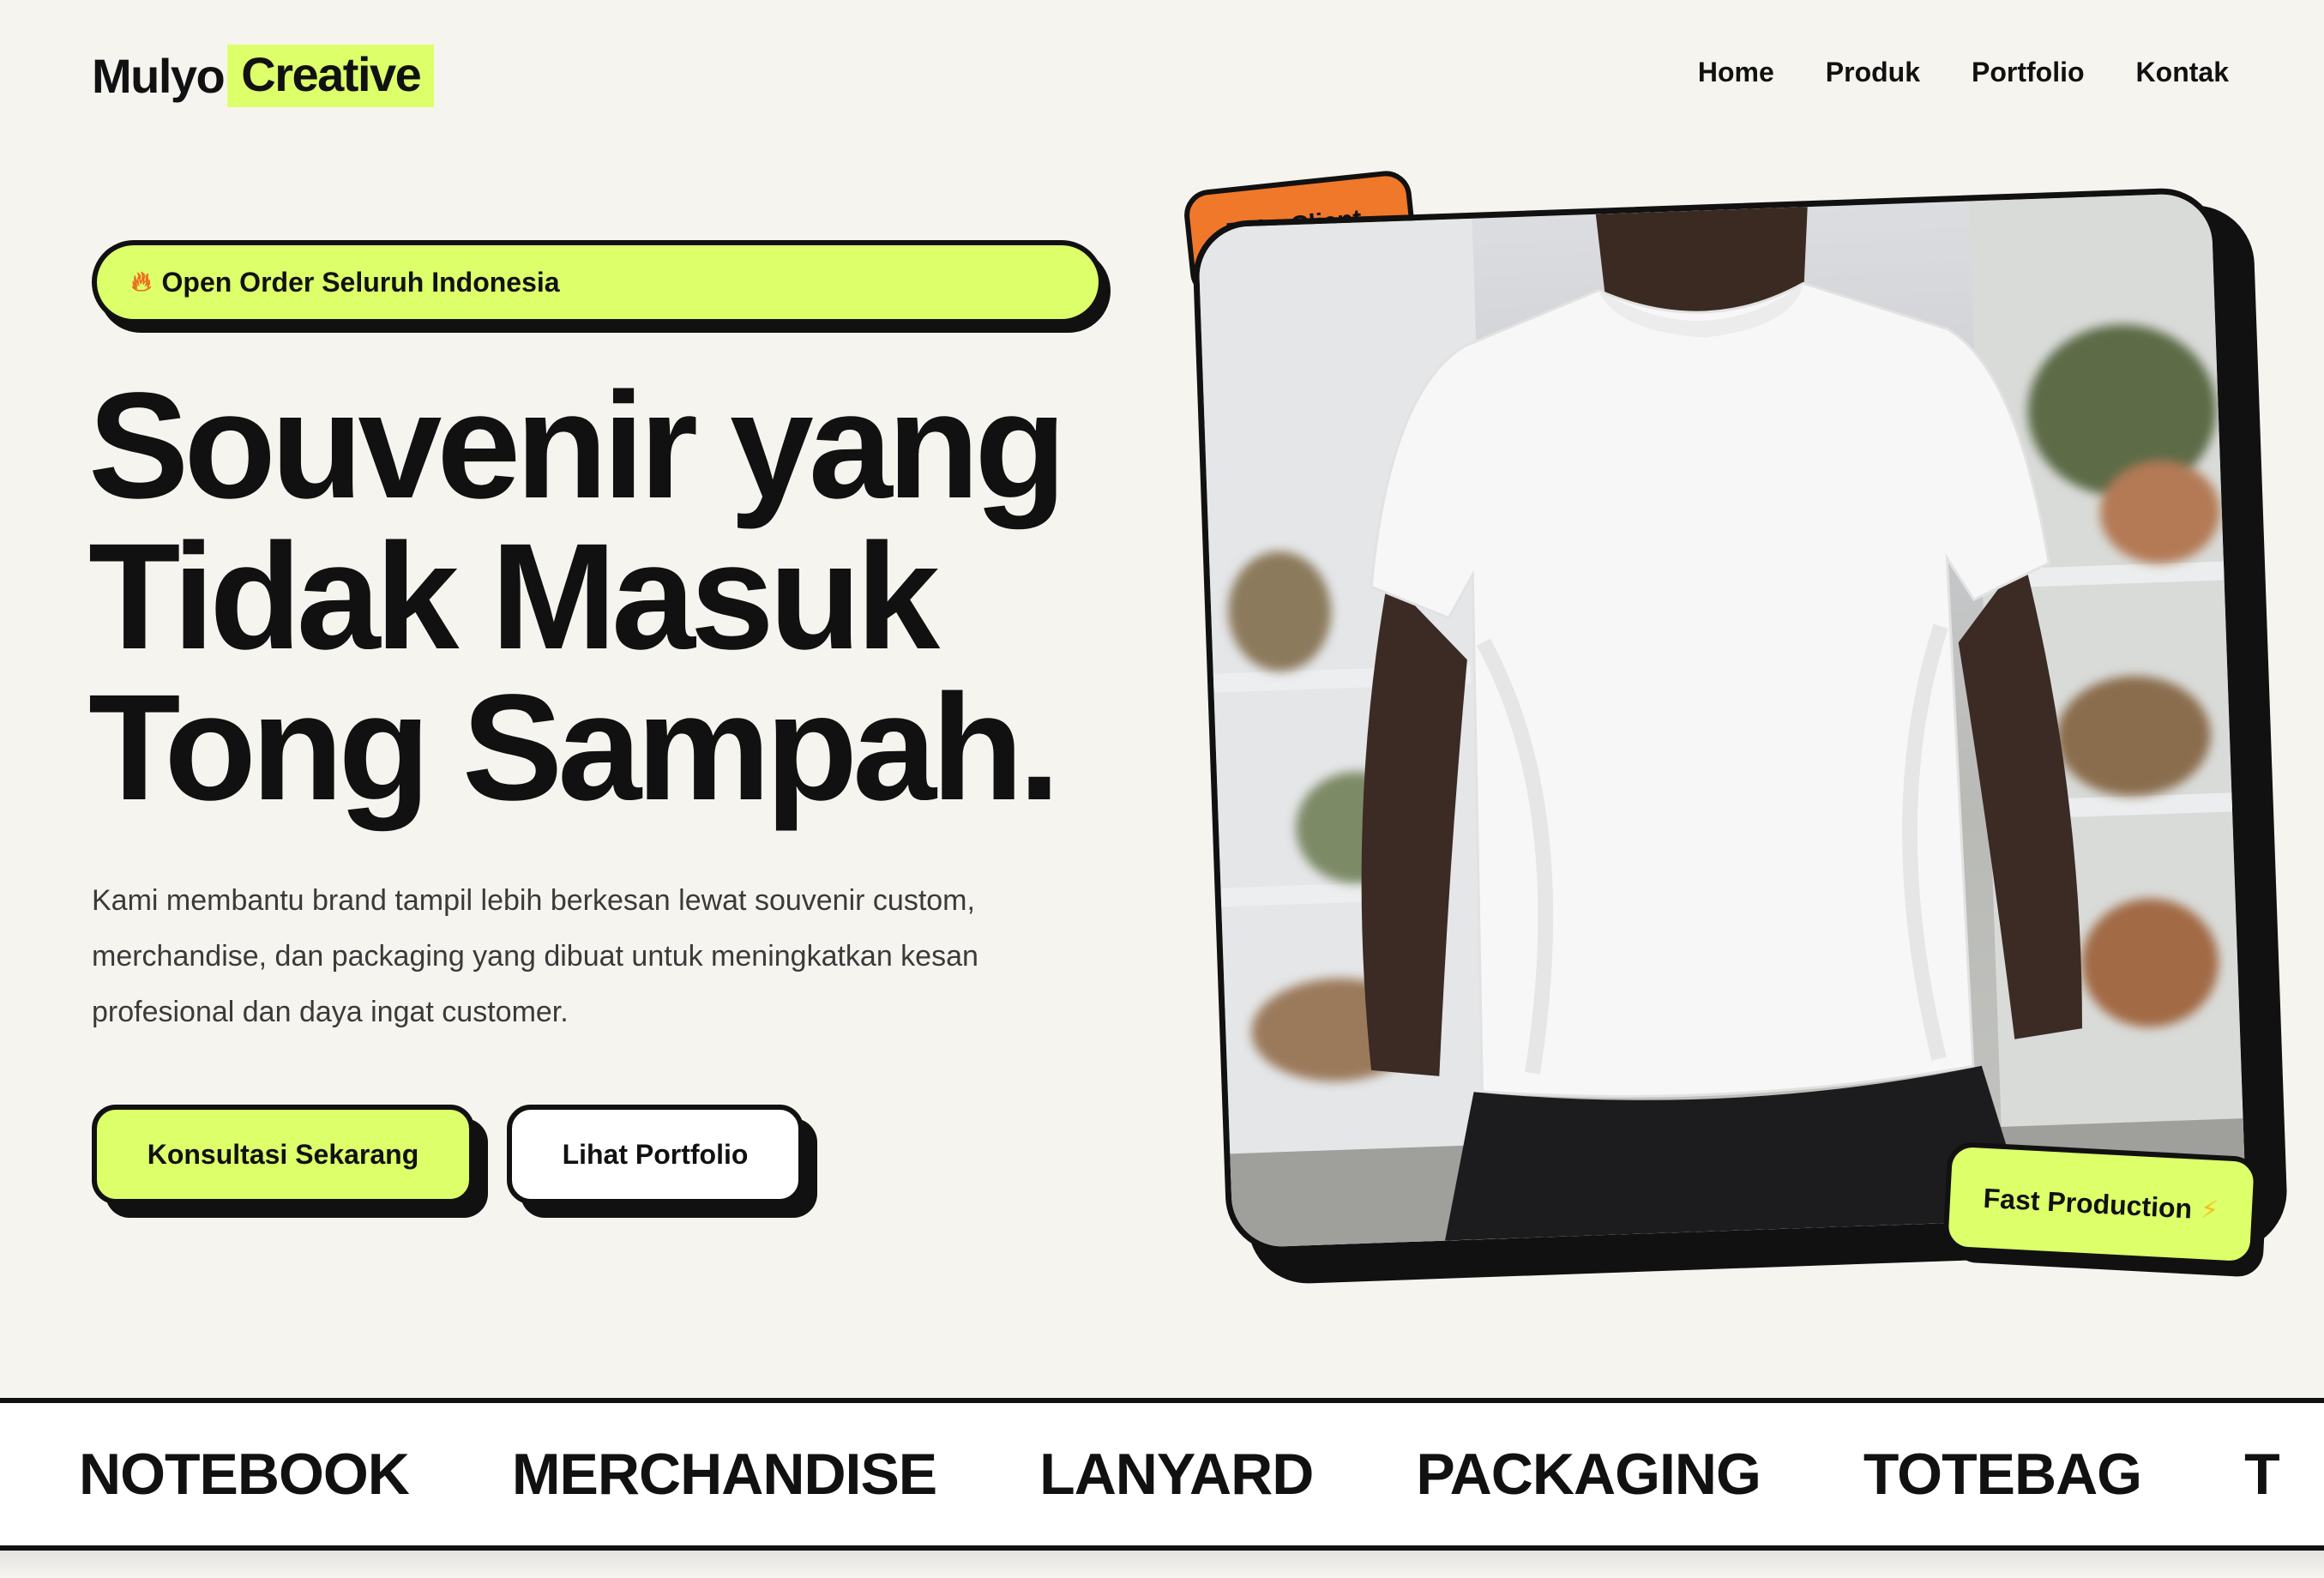 Image resolution: width=2324 pixels, height=1578 pixels. Describe the element at coordinates (574, 748) in the screenshot. I see `headline-line-3: Tong Sampah.` at that location.